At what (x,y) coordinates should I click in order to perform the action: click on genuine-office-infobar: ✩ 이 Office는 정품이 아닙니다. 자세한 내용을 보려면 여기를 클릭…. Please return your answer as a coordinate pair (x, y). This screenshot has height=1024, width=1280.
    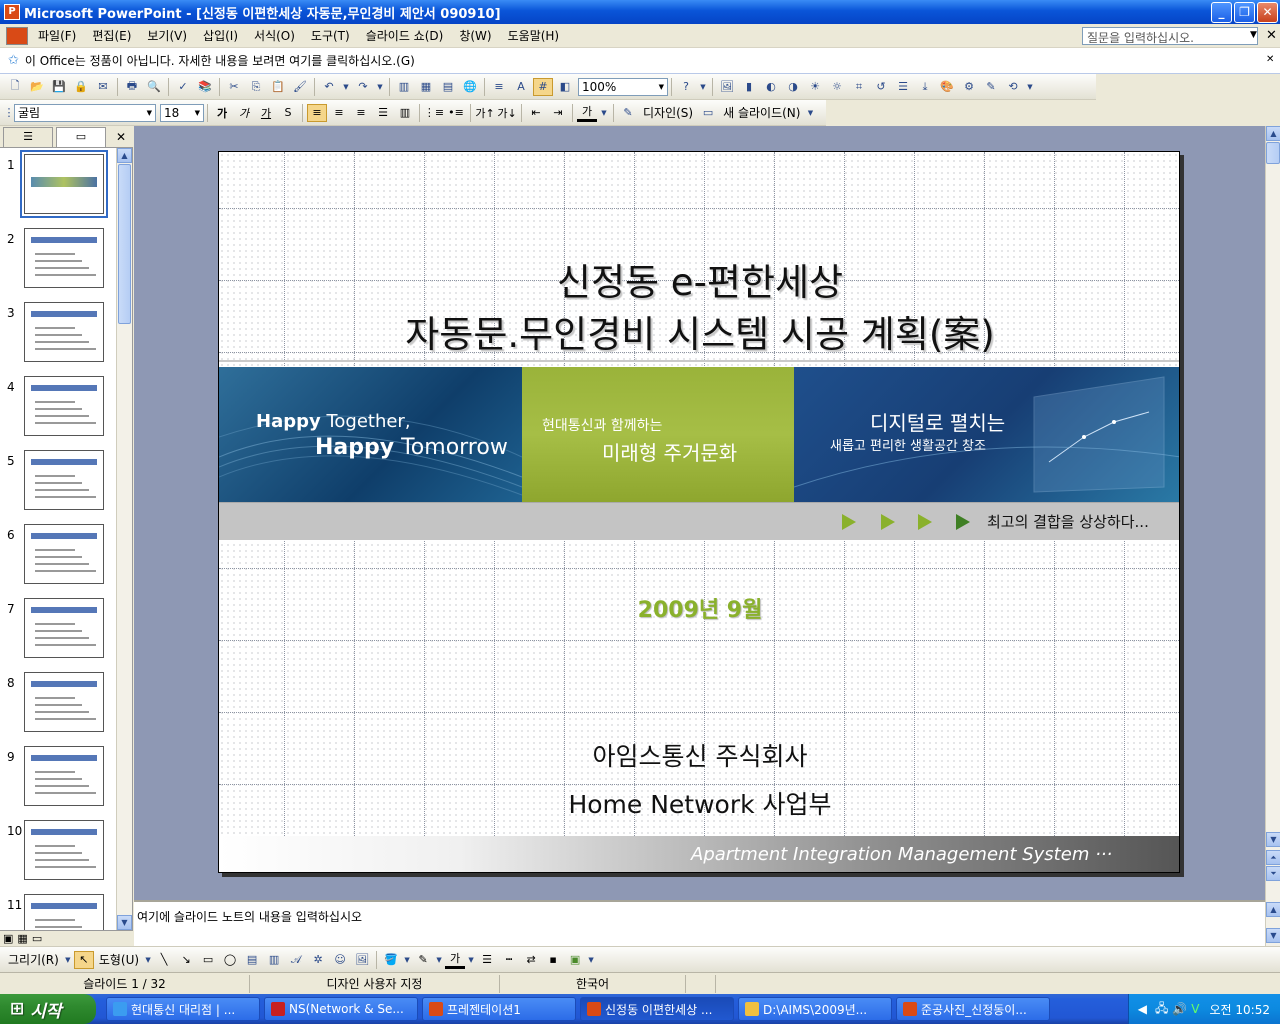
    Looking at the image, I should click on (640, 61).